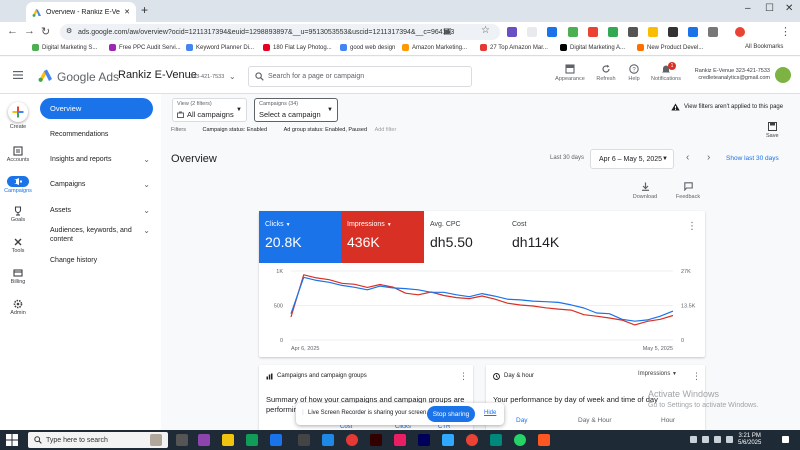 The height and width of the screenshot is (450, 800). Describe the element at coordinates (18, 214) in the screenshot. I see `rail-goals: Goals` at that location.